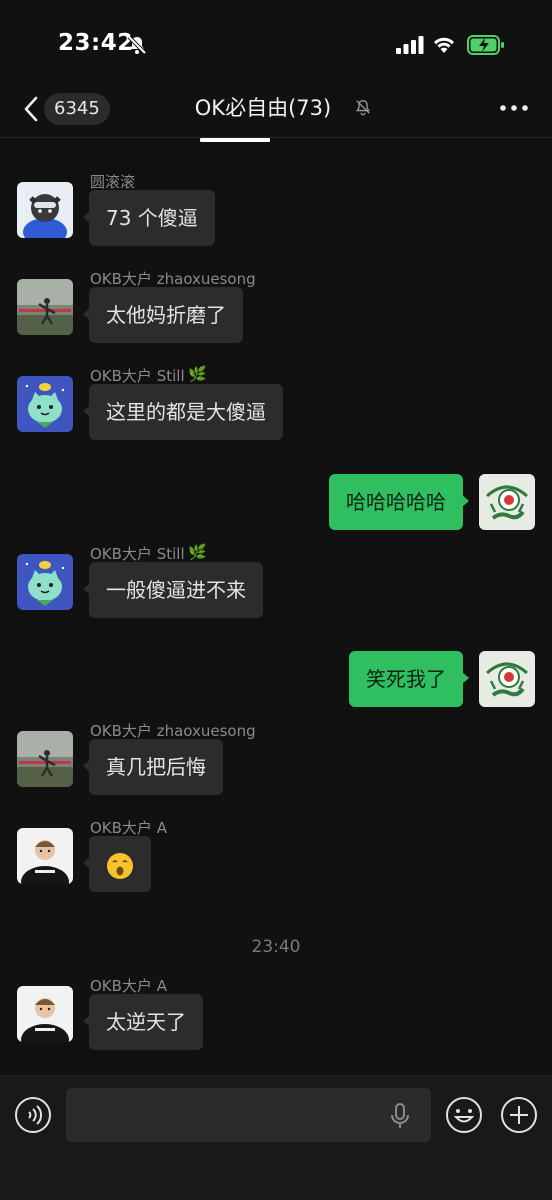  What do you see at coordinates (399, 502) in the screenshot?
I see `message-bubble: 哈哈哈哈哈` at bounding box center [399, 502].